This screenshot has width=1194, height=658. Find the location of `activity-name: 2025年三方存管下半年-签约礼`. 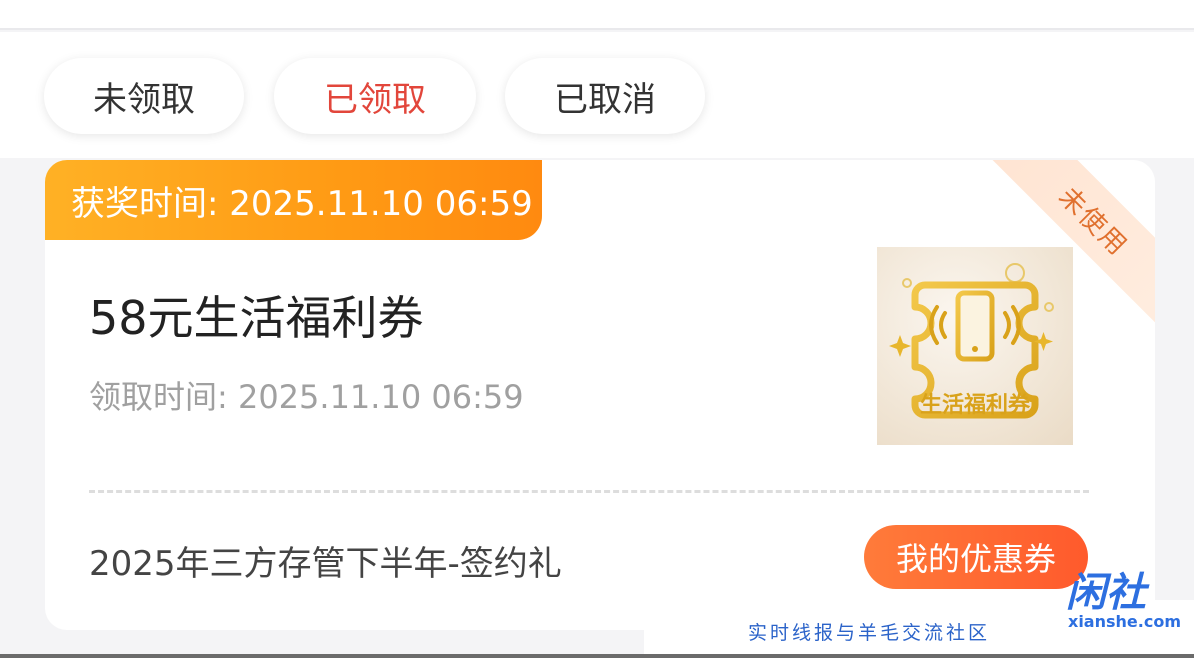

activity-name: 2025年三方存管下半年-签约礼 is located at coordinates (325, 564).